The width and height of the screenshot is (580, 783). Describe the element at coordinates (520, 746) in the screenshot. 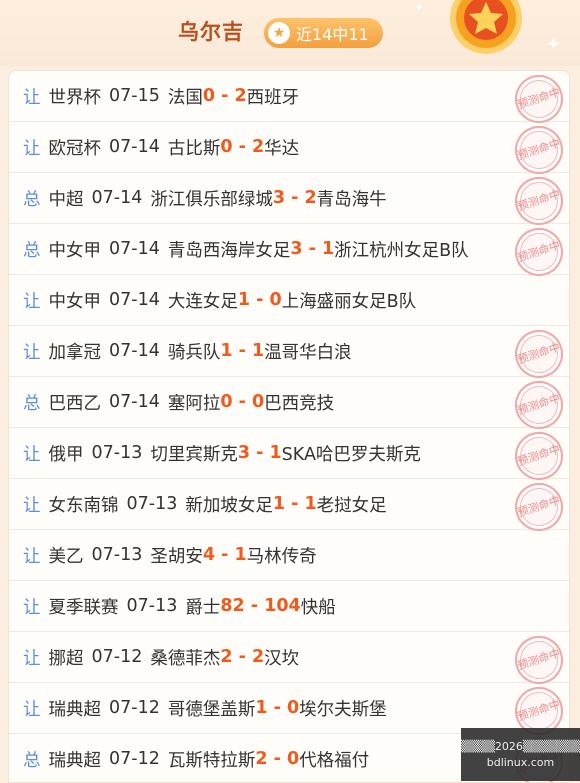

I see `watermark-line-1: ▒▒▒▒2026▒▒▒▒▒▒▒` at that location.